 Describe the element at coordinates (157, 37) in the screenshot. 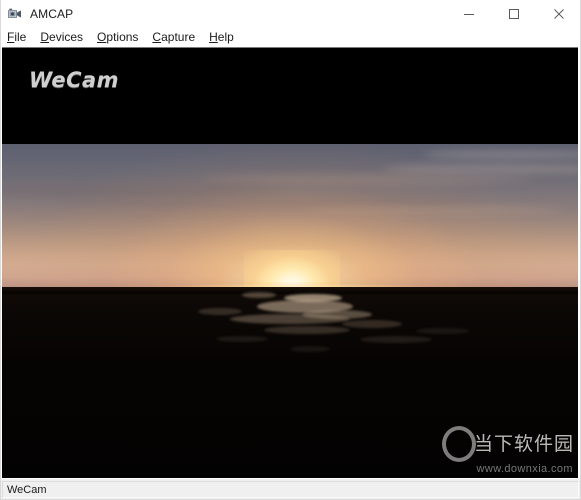

I see `menu-accel-capture: C` at that location.